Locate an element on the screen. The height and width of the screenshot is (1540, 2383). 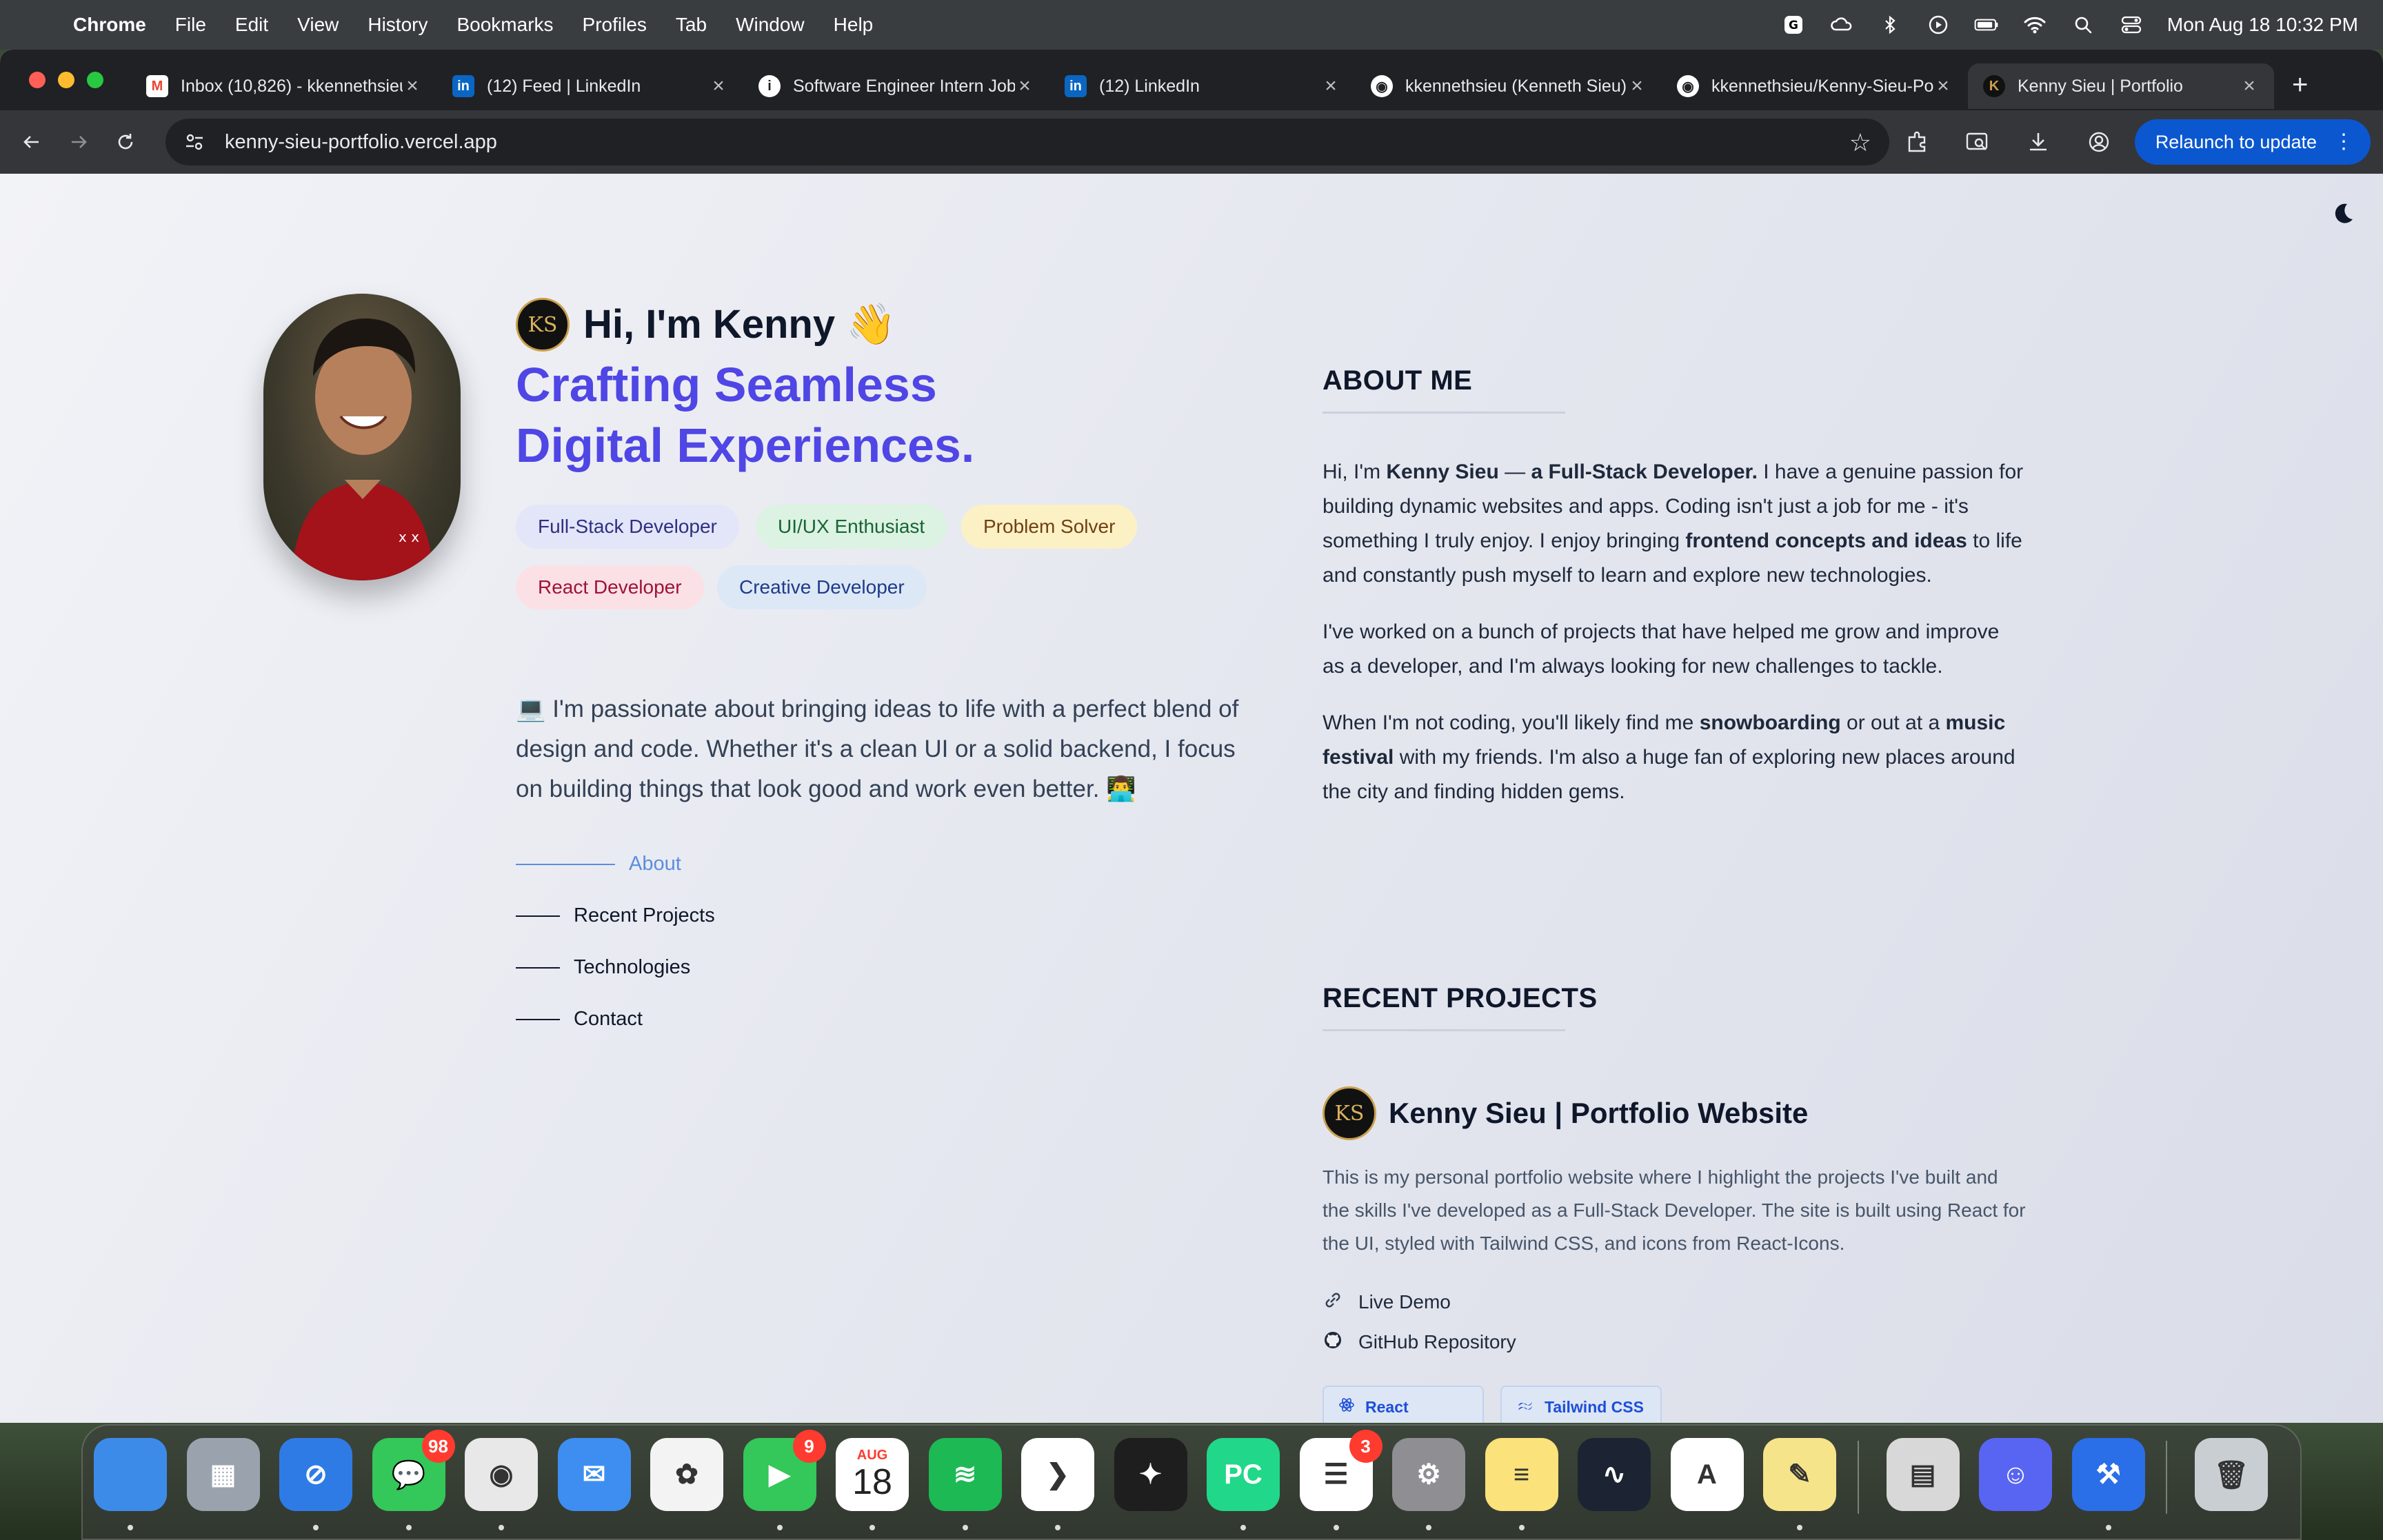
dock-app-store-connect-icon: A is located at coordinates (1707, 1475).